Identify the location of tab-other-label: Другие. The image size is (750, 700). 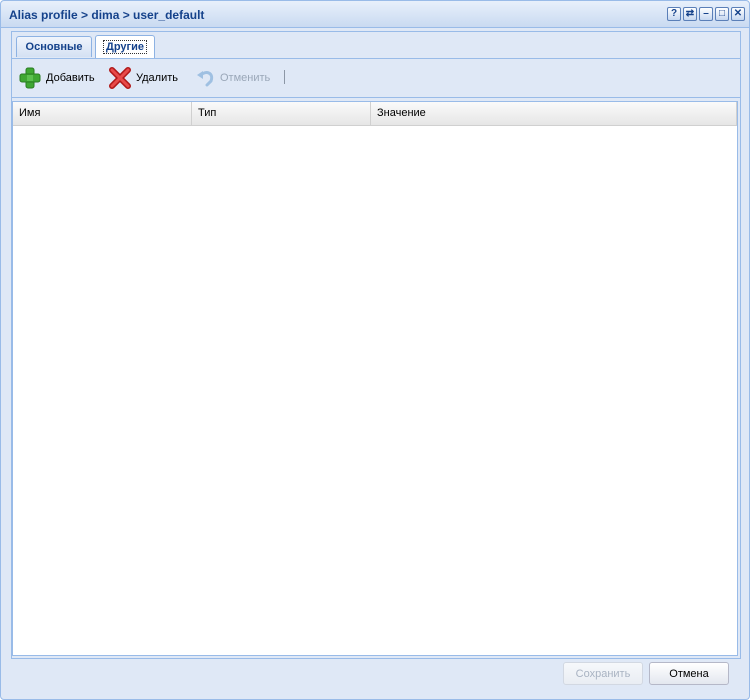
(125, 47).